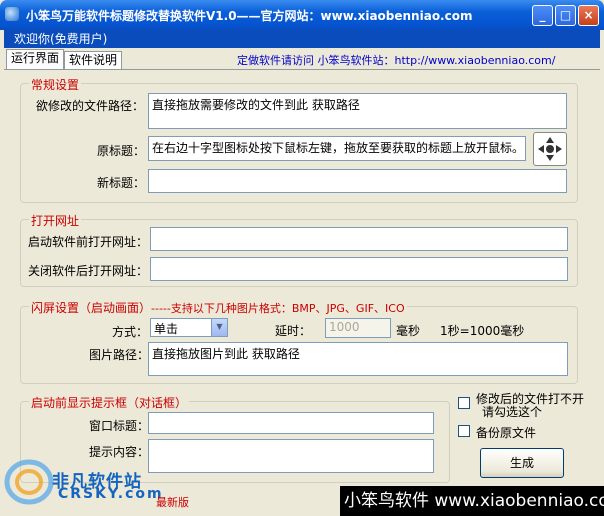 This screenshot has height=516, width=604. What do you see at coordinates (522, 463) in the screenshot?
I see `generate-button: 生成` at bounding box center [522, 463].